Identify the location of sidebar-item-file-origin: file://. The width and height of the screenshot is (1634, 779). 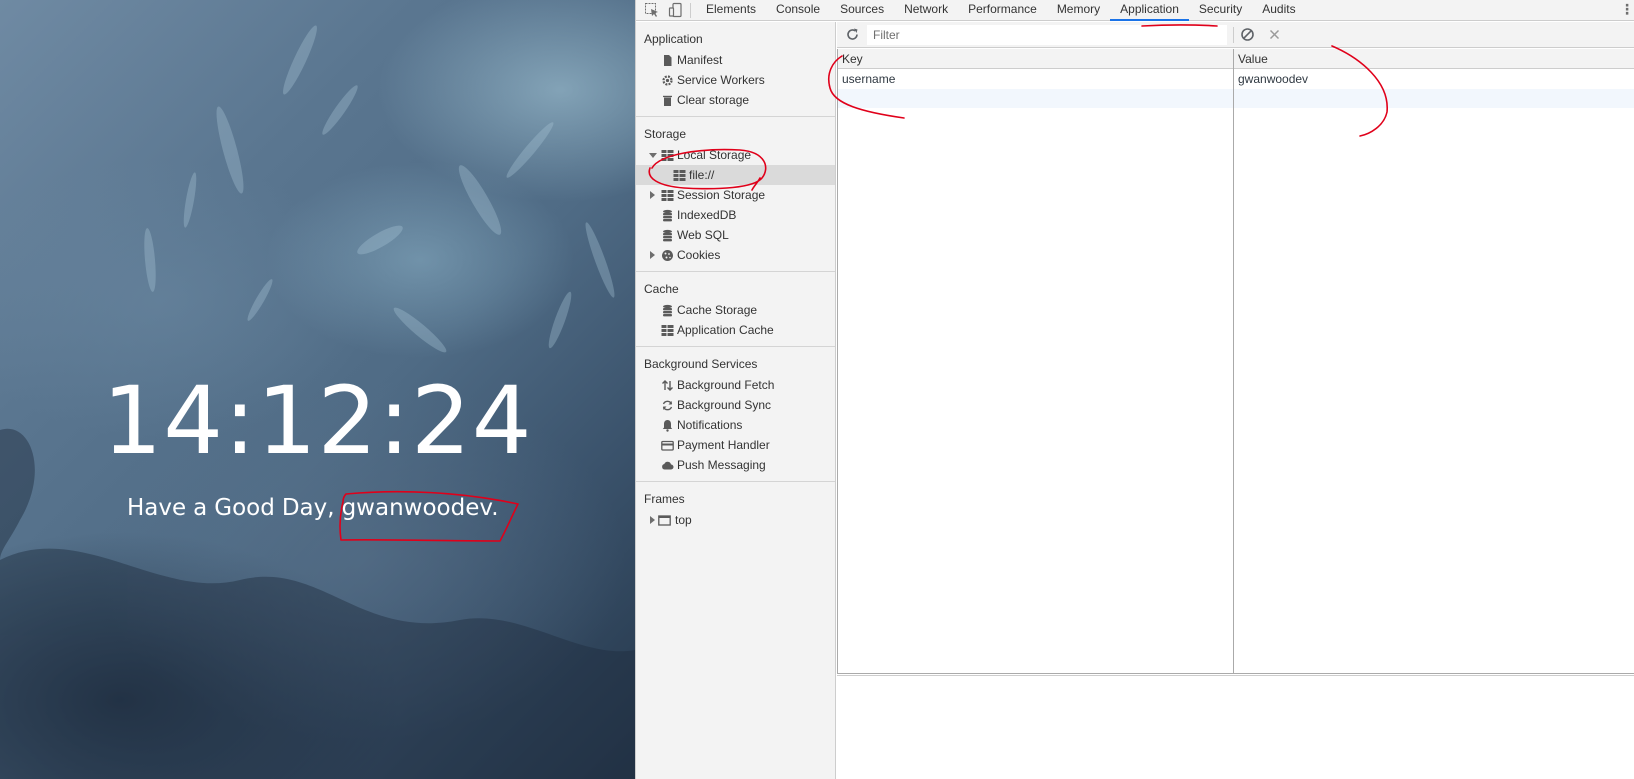
(735, 175).